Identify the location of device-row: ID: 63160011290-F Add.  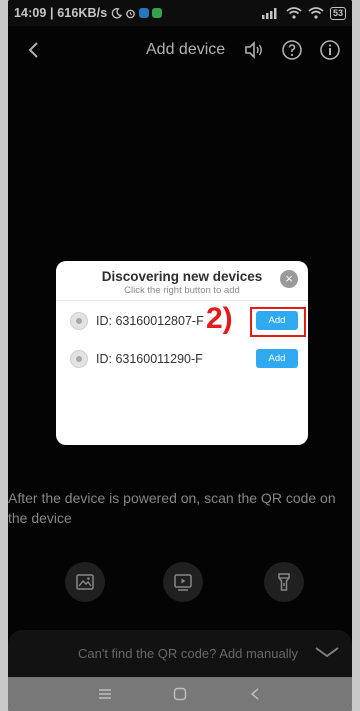
(182, 359).